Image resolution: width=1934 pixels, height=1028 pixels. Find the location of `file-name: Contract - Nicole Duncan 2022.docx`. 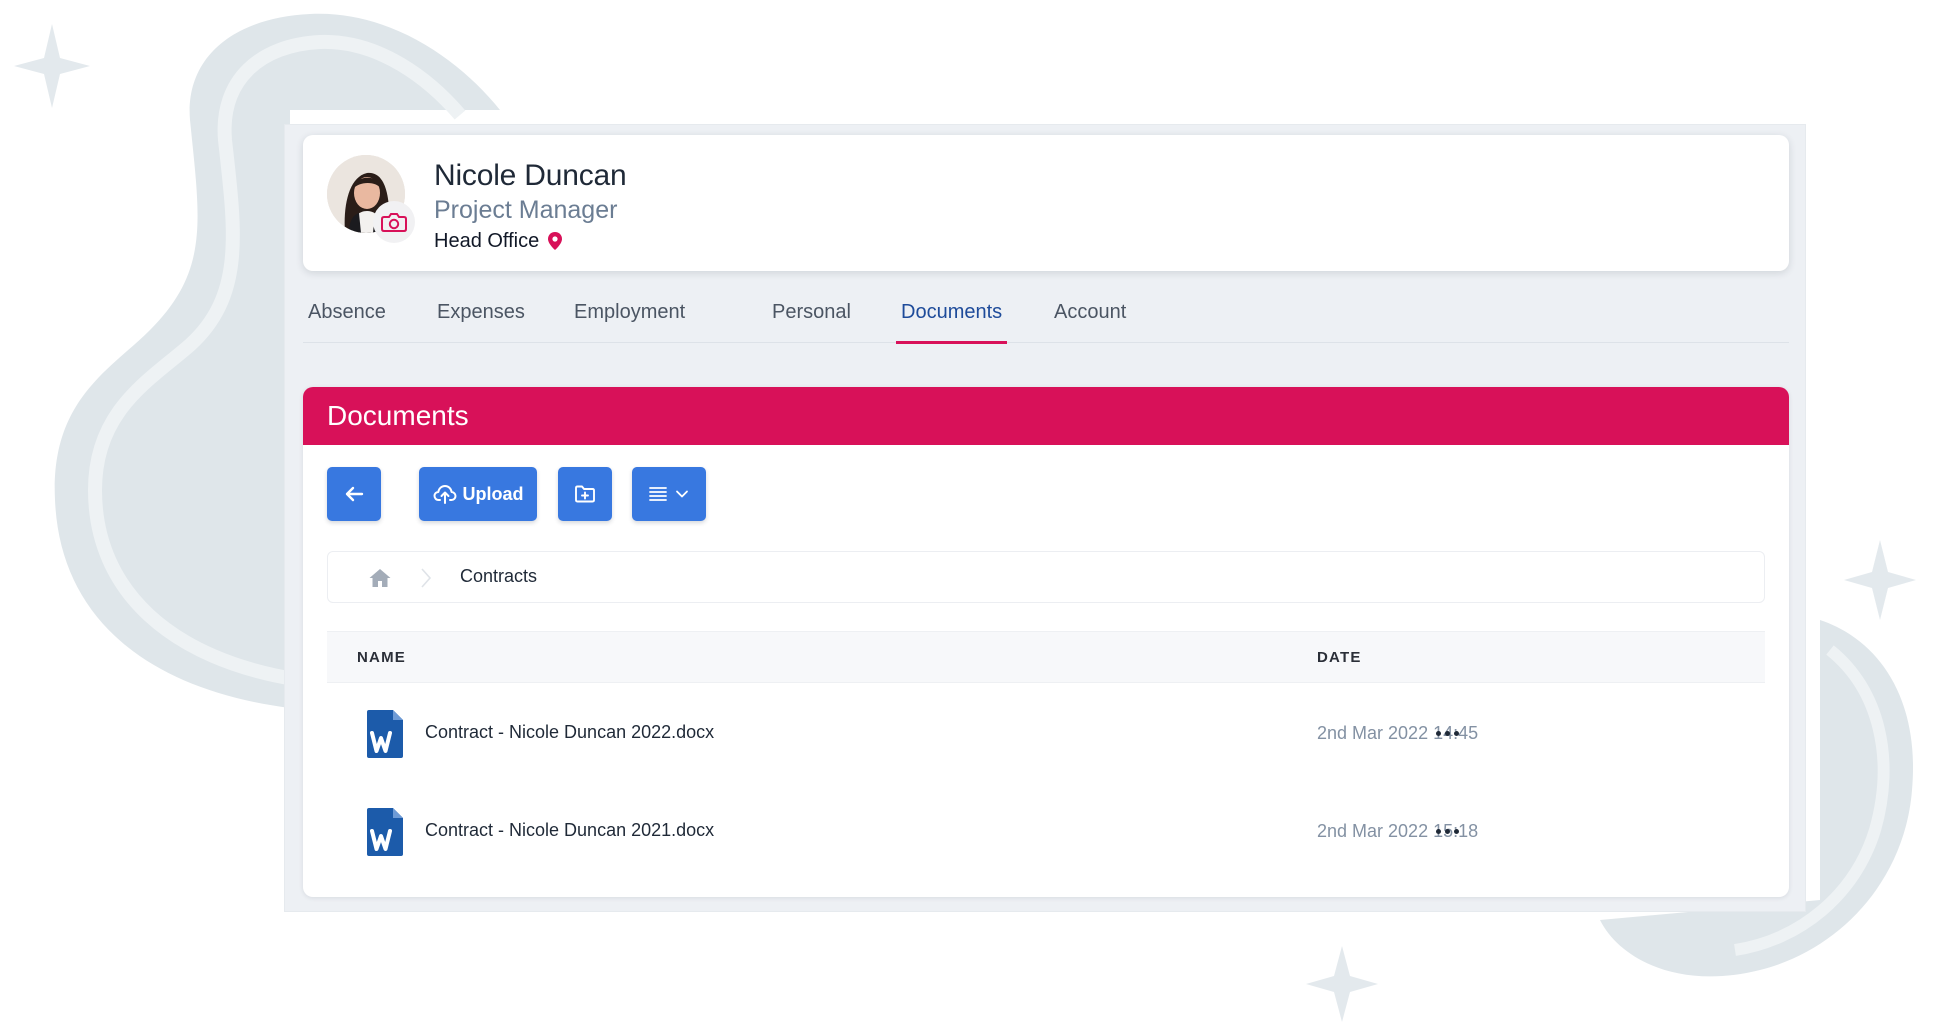

file-name: Contract - Nicole Duncan 2022.docx is located at coordinates (569, 732).